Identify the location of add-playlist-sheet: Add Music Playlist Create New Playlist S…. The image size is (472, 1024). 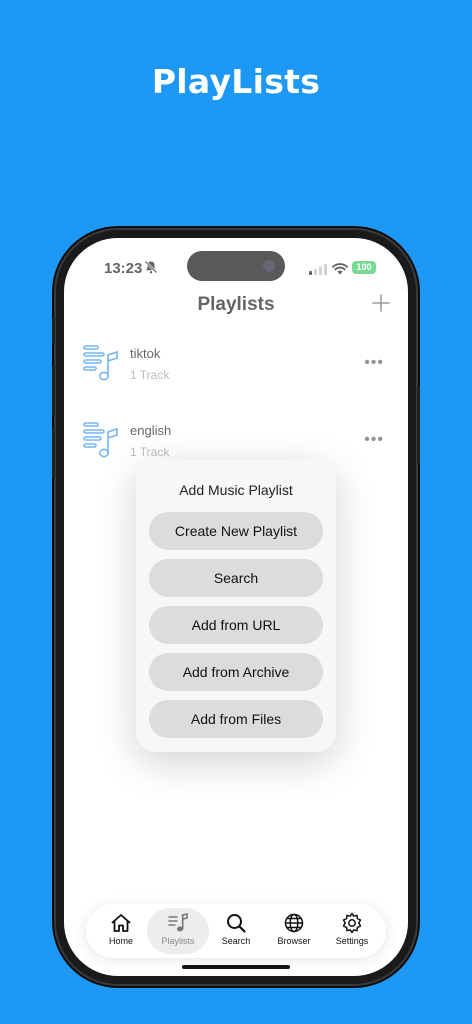
(236, 606).